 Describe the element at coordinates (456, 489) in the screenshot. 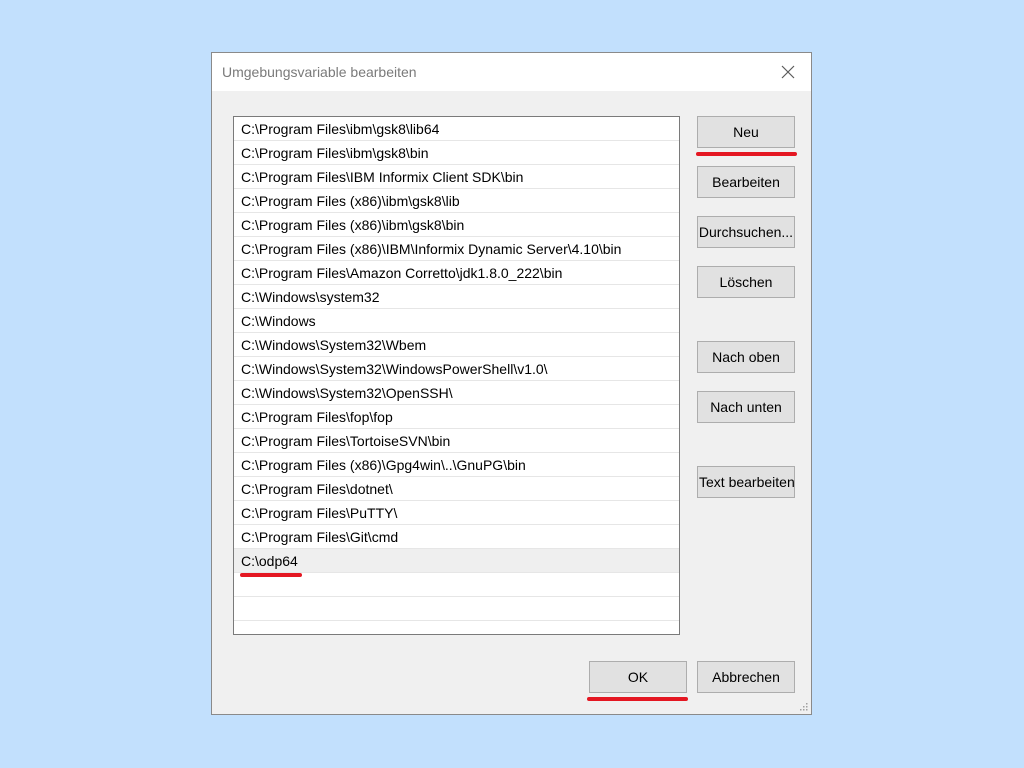

I see `list-item: C:\Program Files\dotnet\` at that location.